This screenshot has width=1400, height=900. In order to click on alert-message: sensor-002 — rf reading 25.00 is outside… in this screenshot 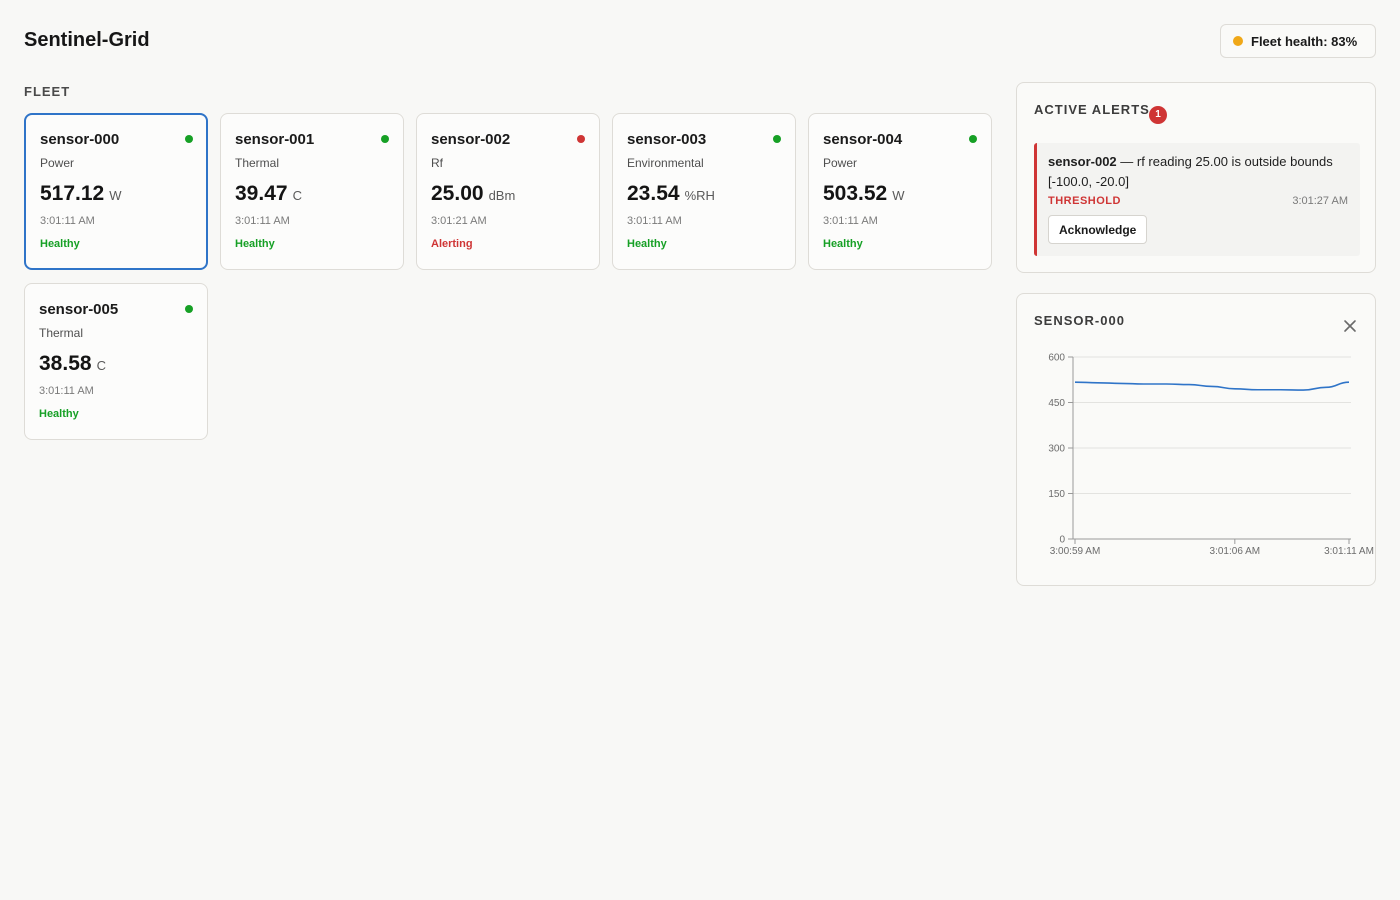, I will do `click(1198, 172)`.